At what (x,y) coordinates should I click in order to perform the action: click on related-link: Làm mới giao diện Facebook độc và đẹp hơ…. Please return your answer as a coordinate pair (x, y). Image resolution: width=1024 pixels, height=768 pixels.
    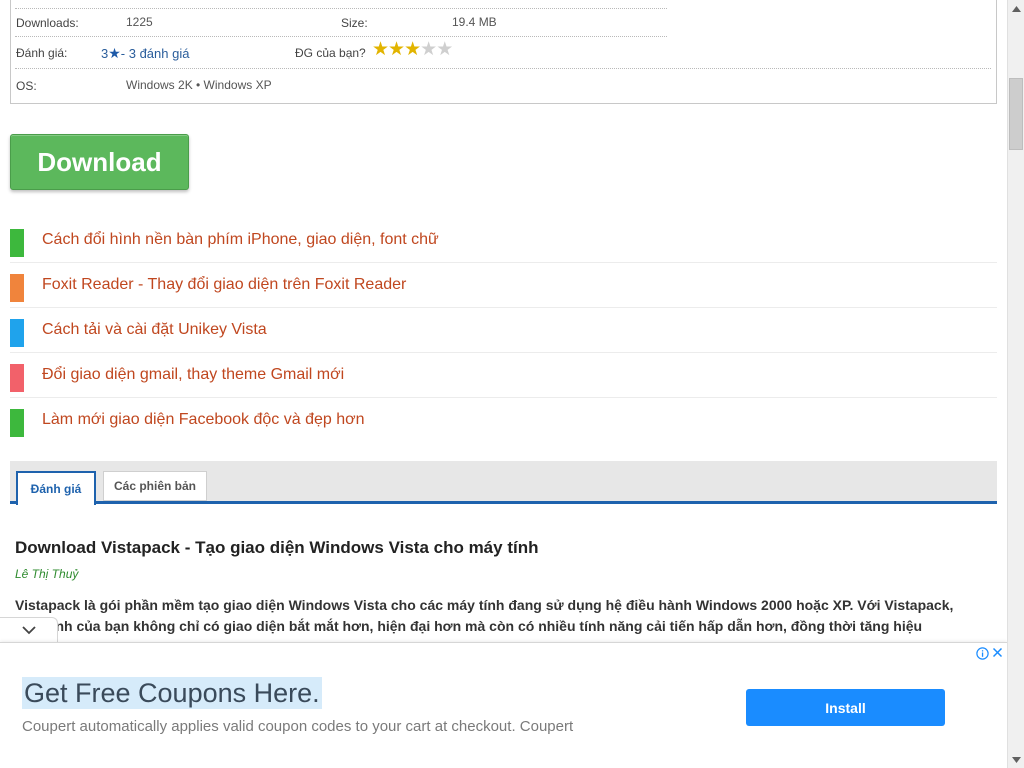
    Looking at the image, I should click on (203, 420).